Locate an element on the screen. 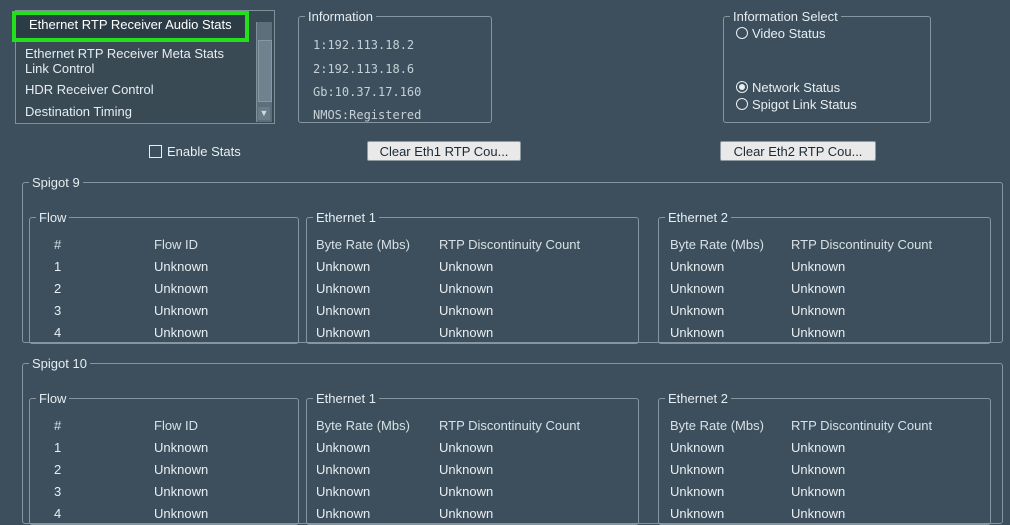 The height and width of the screenshot is (525, 1010). nav-item-link-control: Link Control is located at coordinates (59, 68).